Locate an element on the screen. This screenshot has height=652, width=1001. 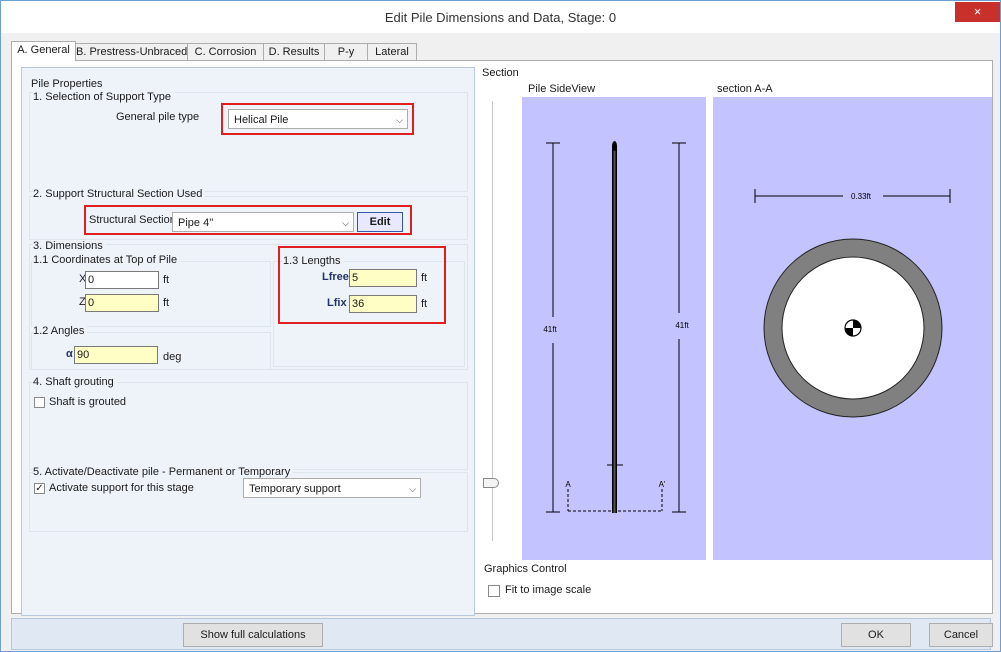
x-coordinate-input: 0 is located at coordinates (122, 280).